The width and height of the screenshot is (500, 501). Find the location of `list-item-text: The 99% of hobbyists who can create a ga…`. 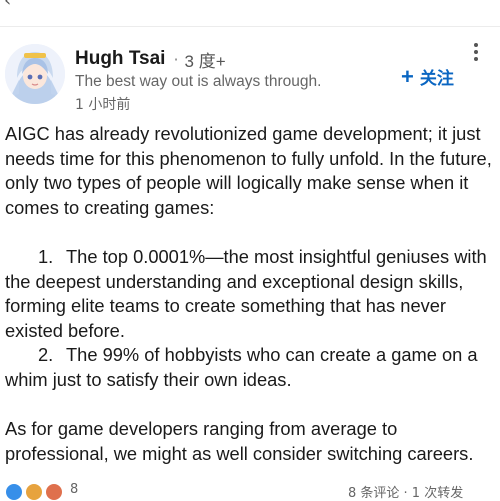

list-item-text: The 99% of hobbyists who can create a ga… is located at coordinates (241, 367).